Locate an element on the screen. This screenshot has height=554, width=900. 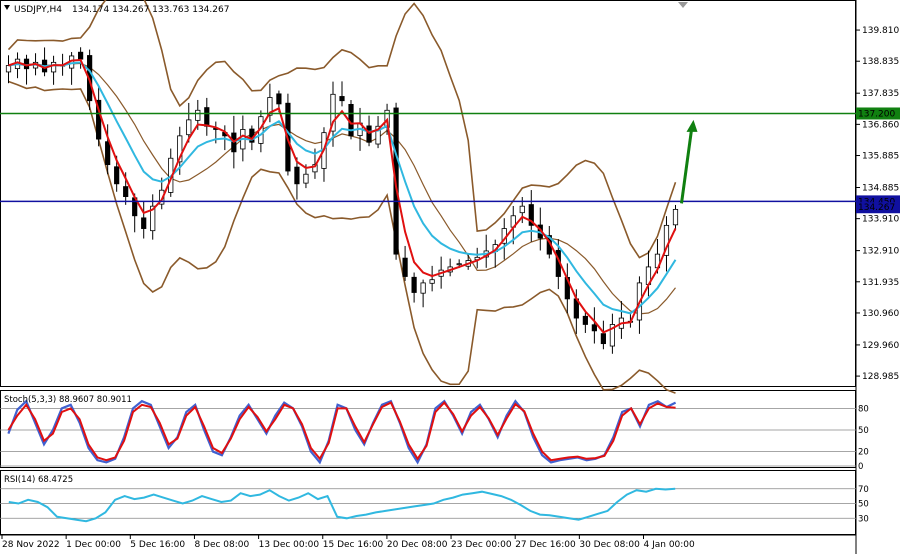
rsi-panel-frame is located at coordinates (428, 502).